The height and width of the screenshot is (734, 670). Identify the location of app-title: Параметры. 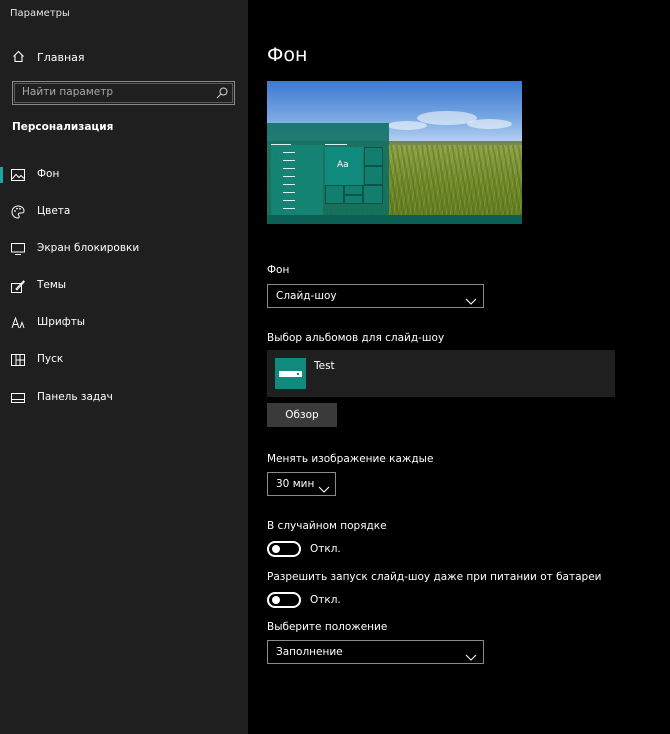
(40, 13).